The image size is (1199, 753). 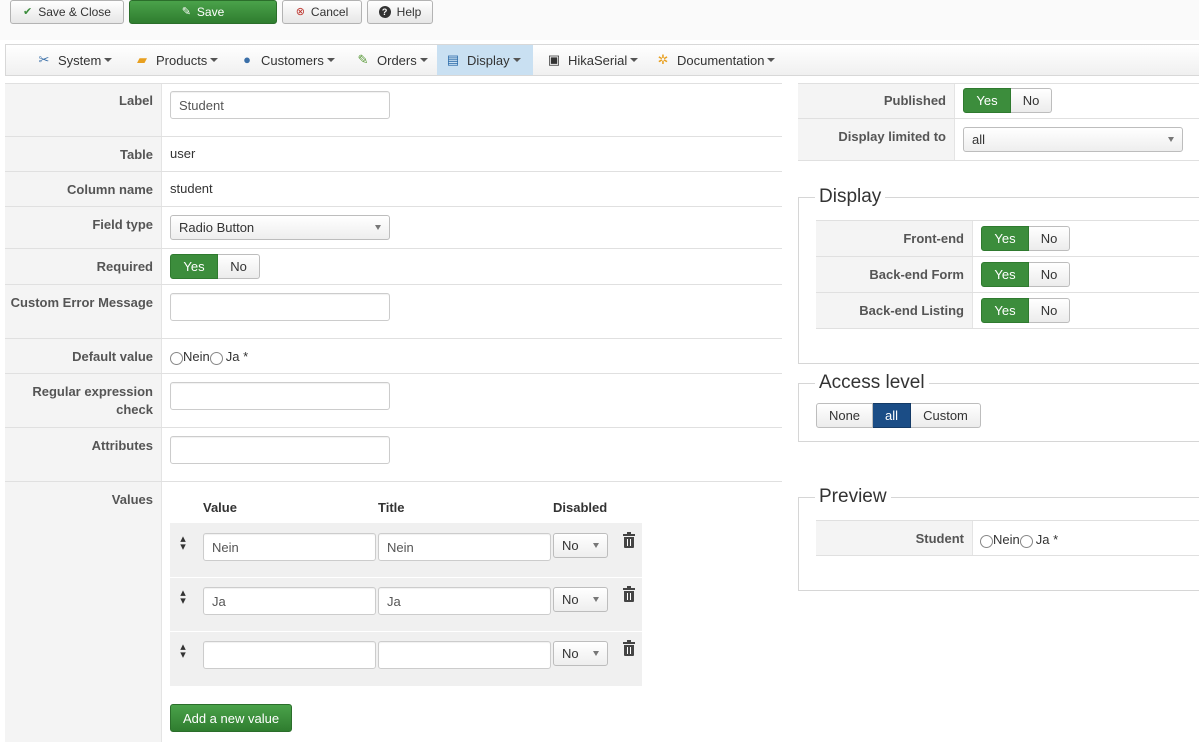 What do you see at coordinates (892, 136) in the screenshot?
I see `display-limited-label: Display limited to` at bounding box center [892, 136].